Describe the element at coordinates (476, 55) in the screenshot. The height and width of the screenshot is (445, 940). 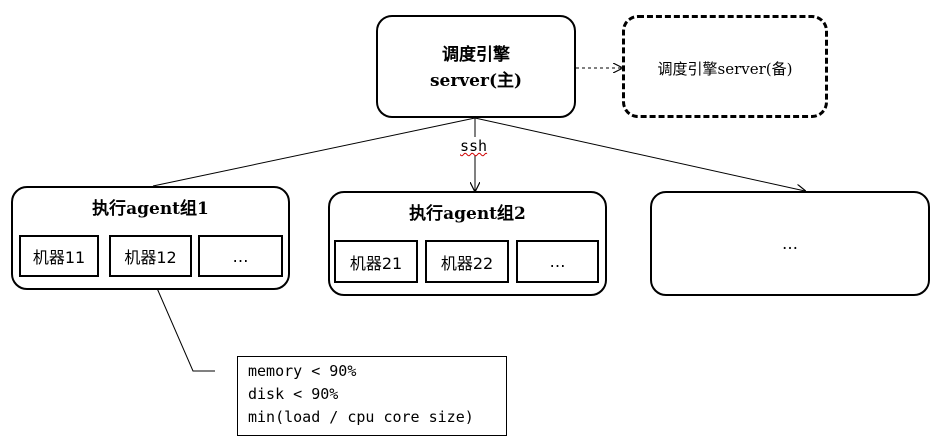
I see `scheduler-server-main-title: 调度引擎` at that location.